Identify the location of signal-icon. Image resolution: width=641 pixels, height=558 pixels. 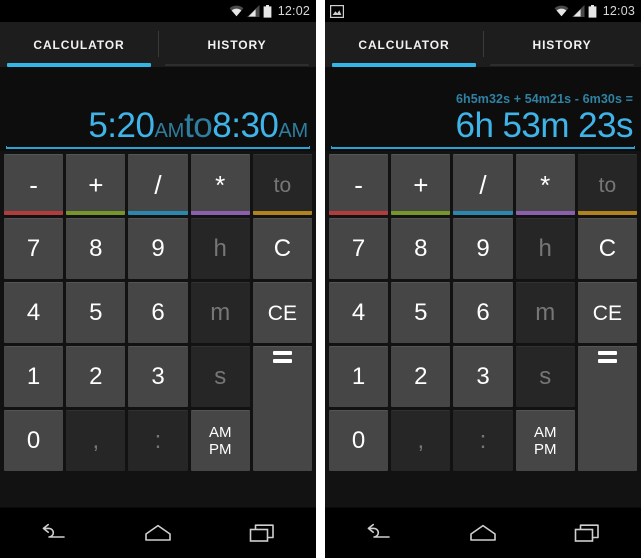
(253, 11).